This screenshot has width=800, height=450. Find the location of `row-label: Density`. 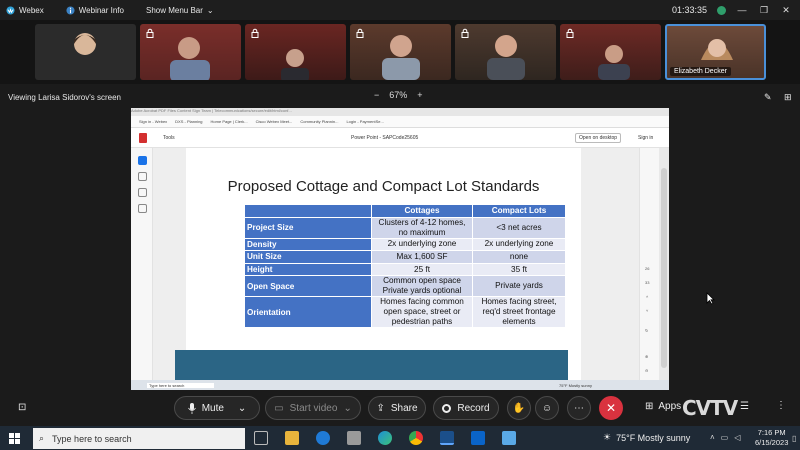

row-label: Density is located at coordinates (308, 244).